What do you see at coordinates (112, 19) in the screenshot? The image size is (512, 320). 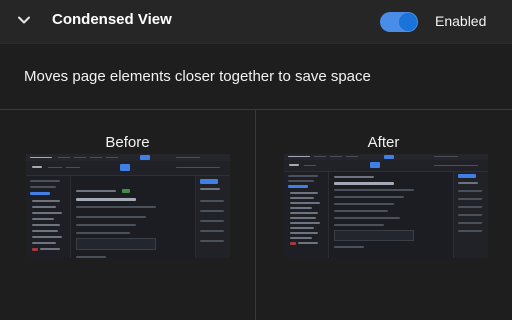 I see `feature-title: Condensed View` at bounding box center [112, 19].